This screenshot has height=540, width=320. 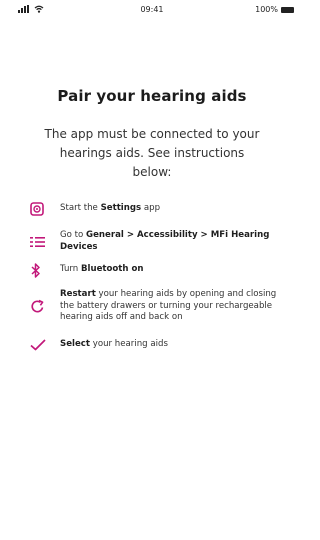 I want to click on step-text: Turn Bluetooth on, so click(x=102, y=269).